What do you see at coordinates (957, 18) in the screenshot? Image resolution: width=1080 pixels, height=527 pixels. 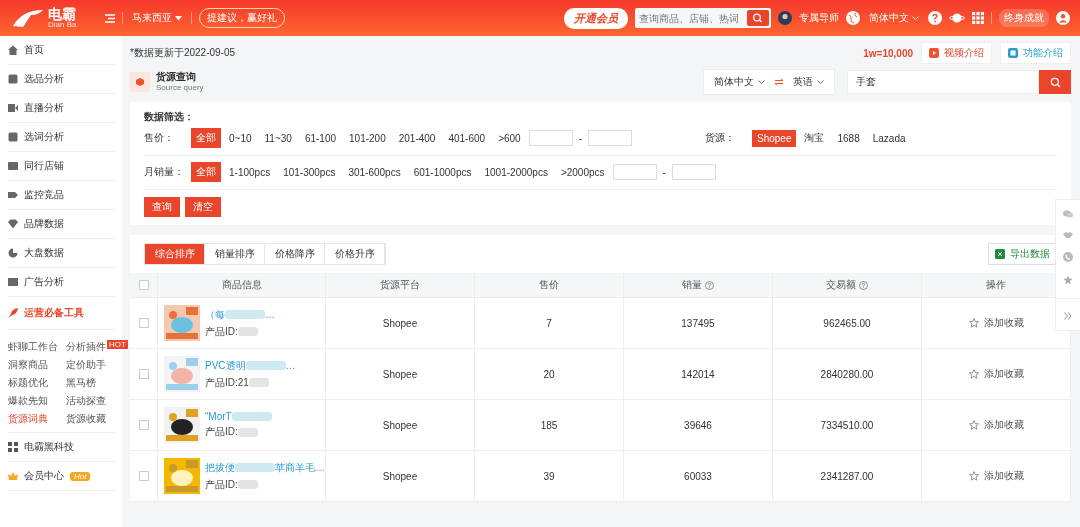 I see `planet-icon` at bounding box center [957, 18].